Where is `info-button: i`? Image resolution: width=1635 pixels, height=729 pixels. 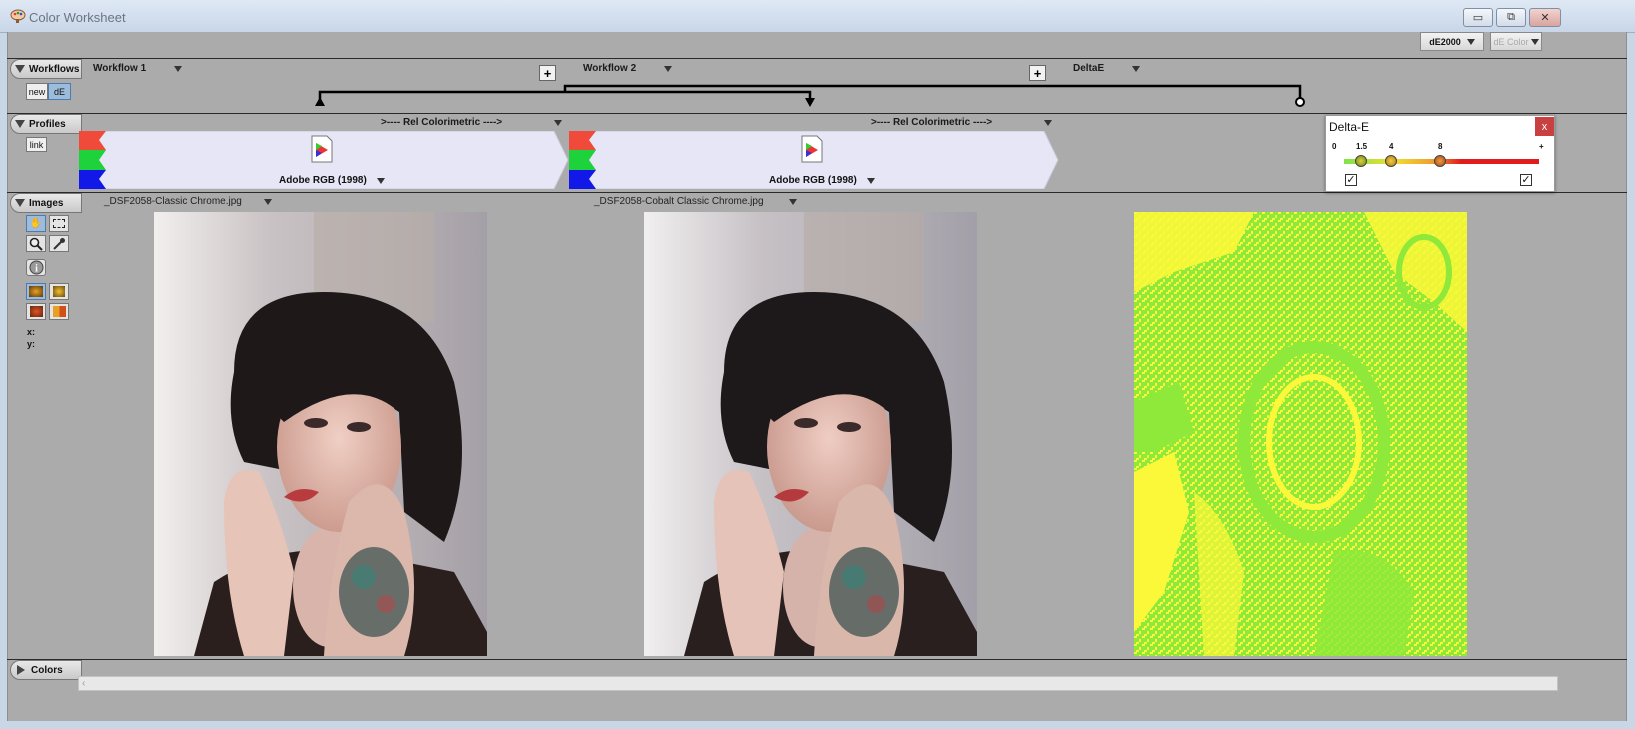 info-button: i is located at coordinates (36, 267).